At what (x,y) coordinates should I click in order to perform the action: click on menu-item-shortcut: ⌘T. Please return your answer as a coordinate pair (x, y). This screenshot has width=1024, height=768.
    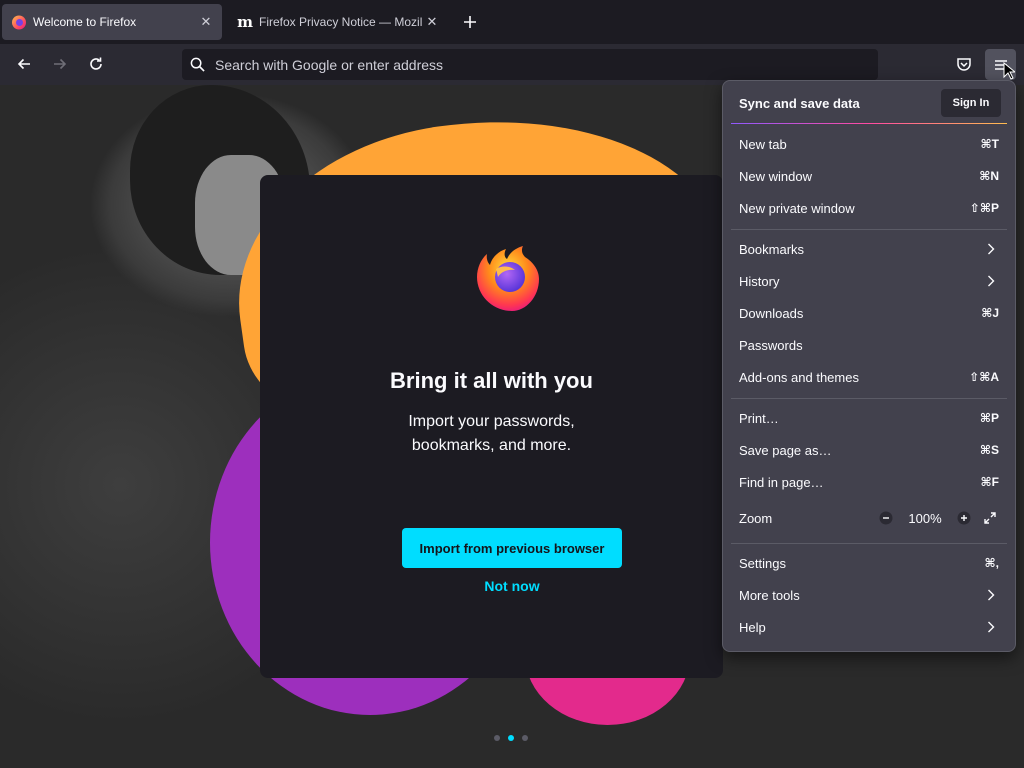
    Looking at the image, I should click on (989, 144).